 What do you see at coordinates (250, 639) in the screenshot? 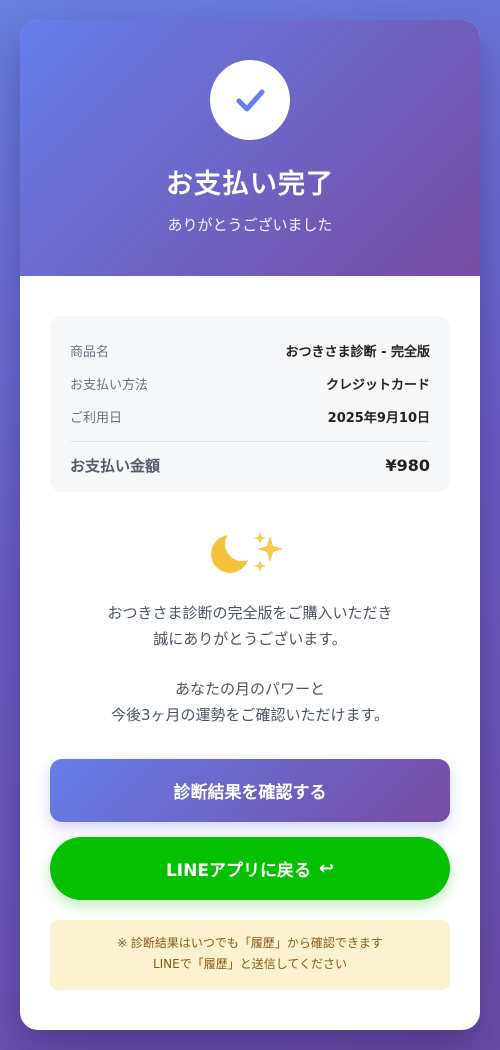
I see `message-line: 誠にありがとうございます。` at bounding box center [250, 639].